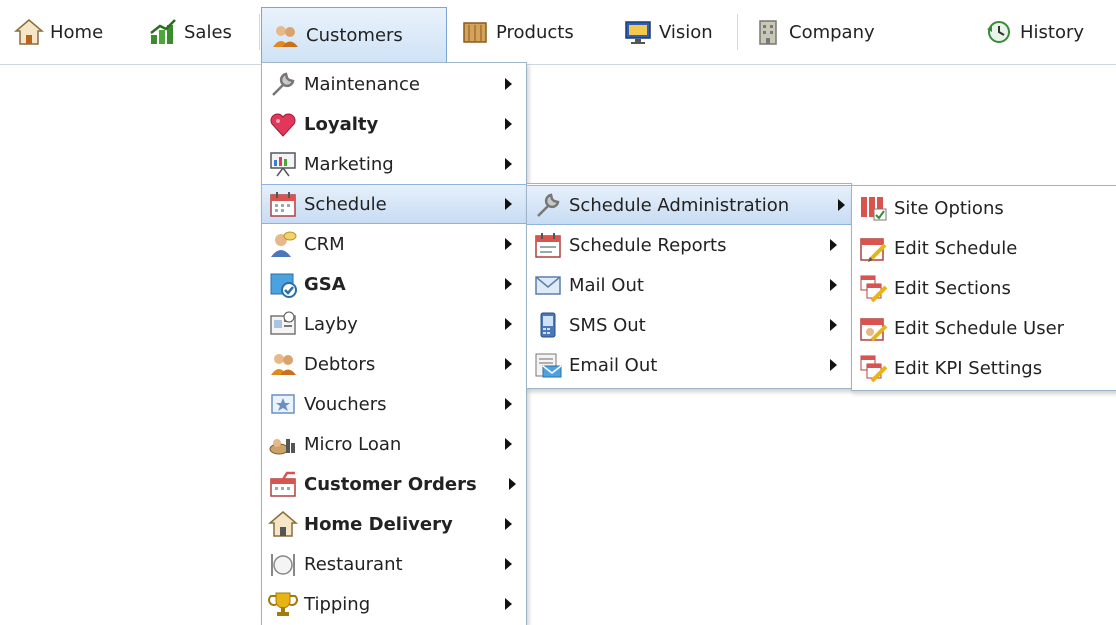  I want to click on menu-item-maintenance: Maintenance, so click(394, 84).